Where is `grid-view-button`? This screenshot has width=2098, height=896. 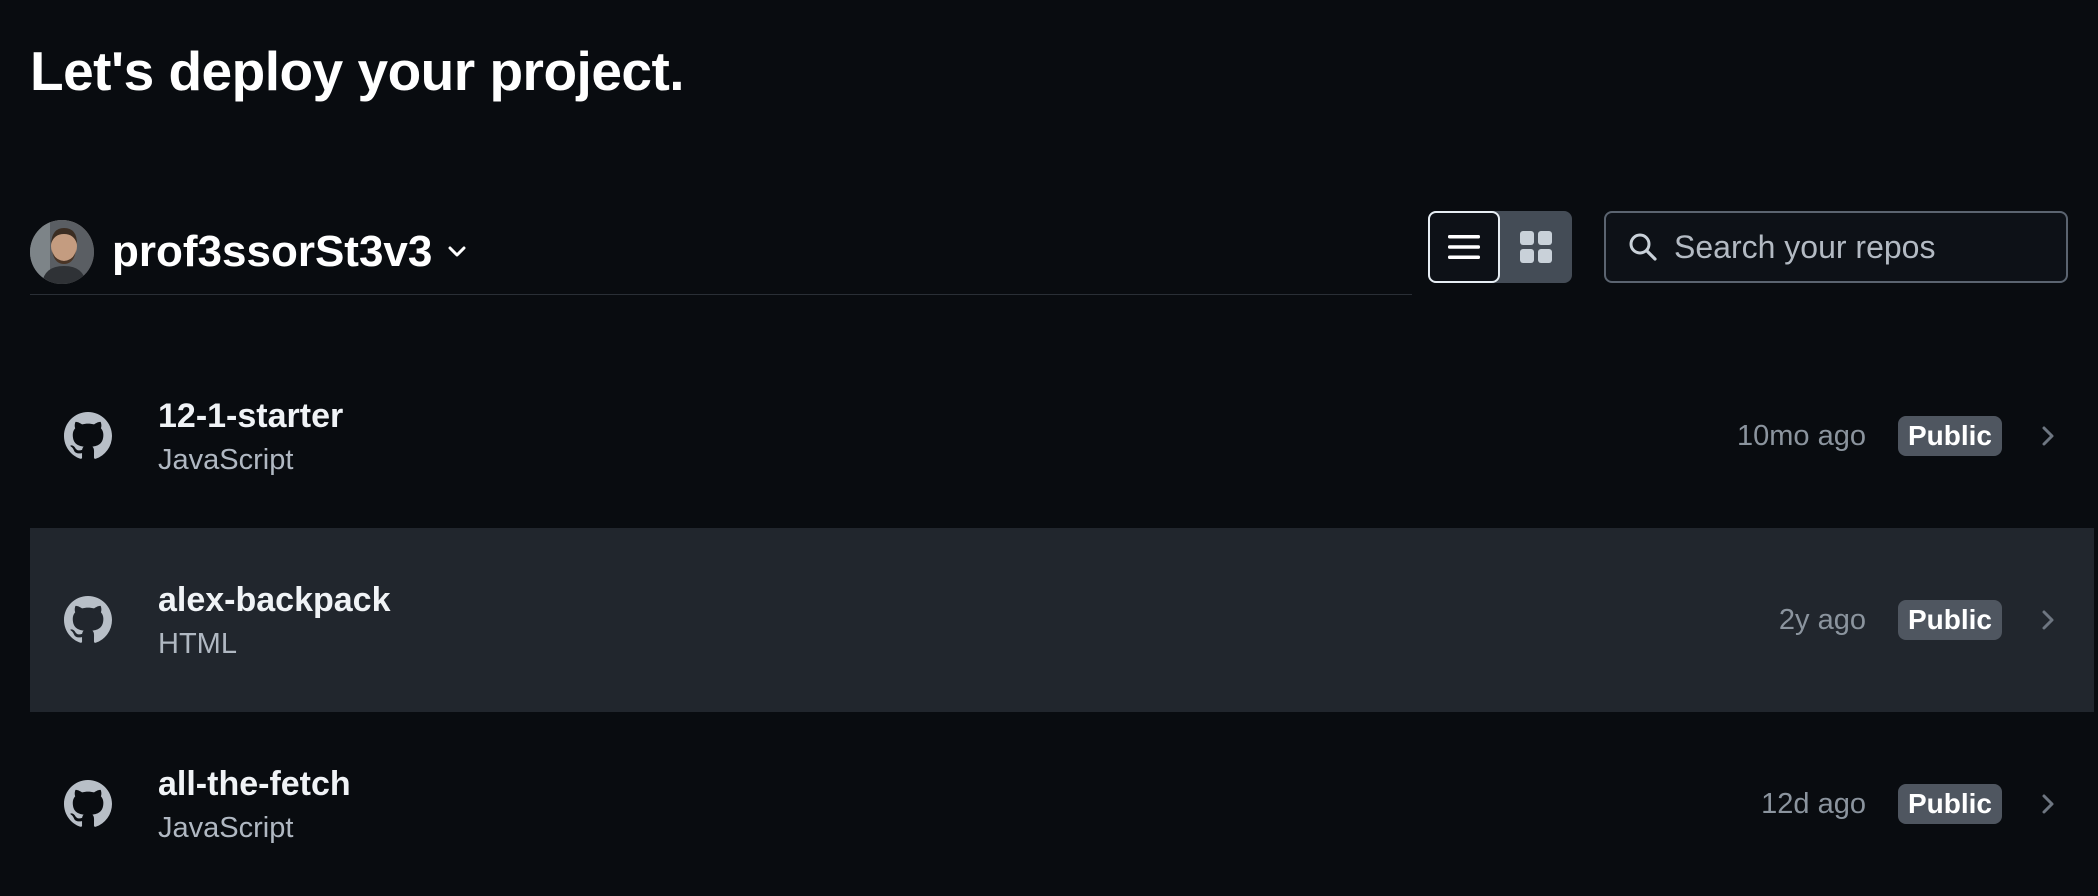
grid-view-button is located at coordinates (1536, 247).